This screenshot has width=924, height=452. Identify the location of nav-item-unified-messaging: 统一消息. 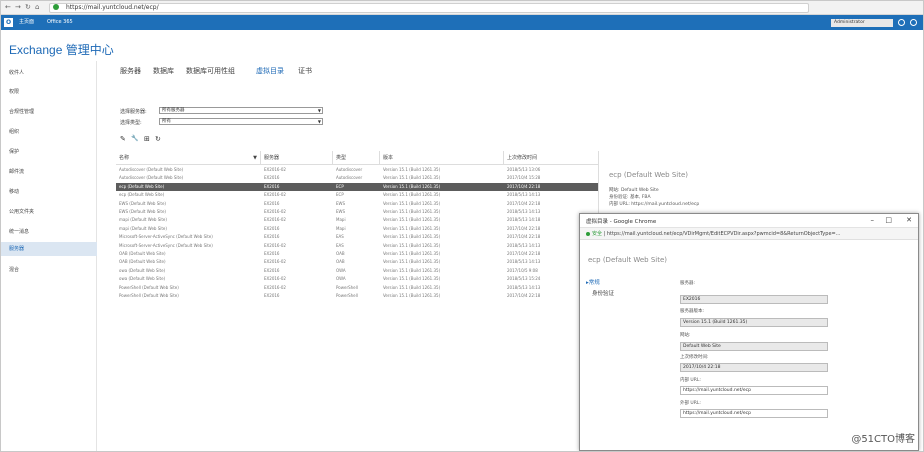
(49, 232).